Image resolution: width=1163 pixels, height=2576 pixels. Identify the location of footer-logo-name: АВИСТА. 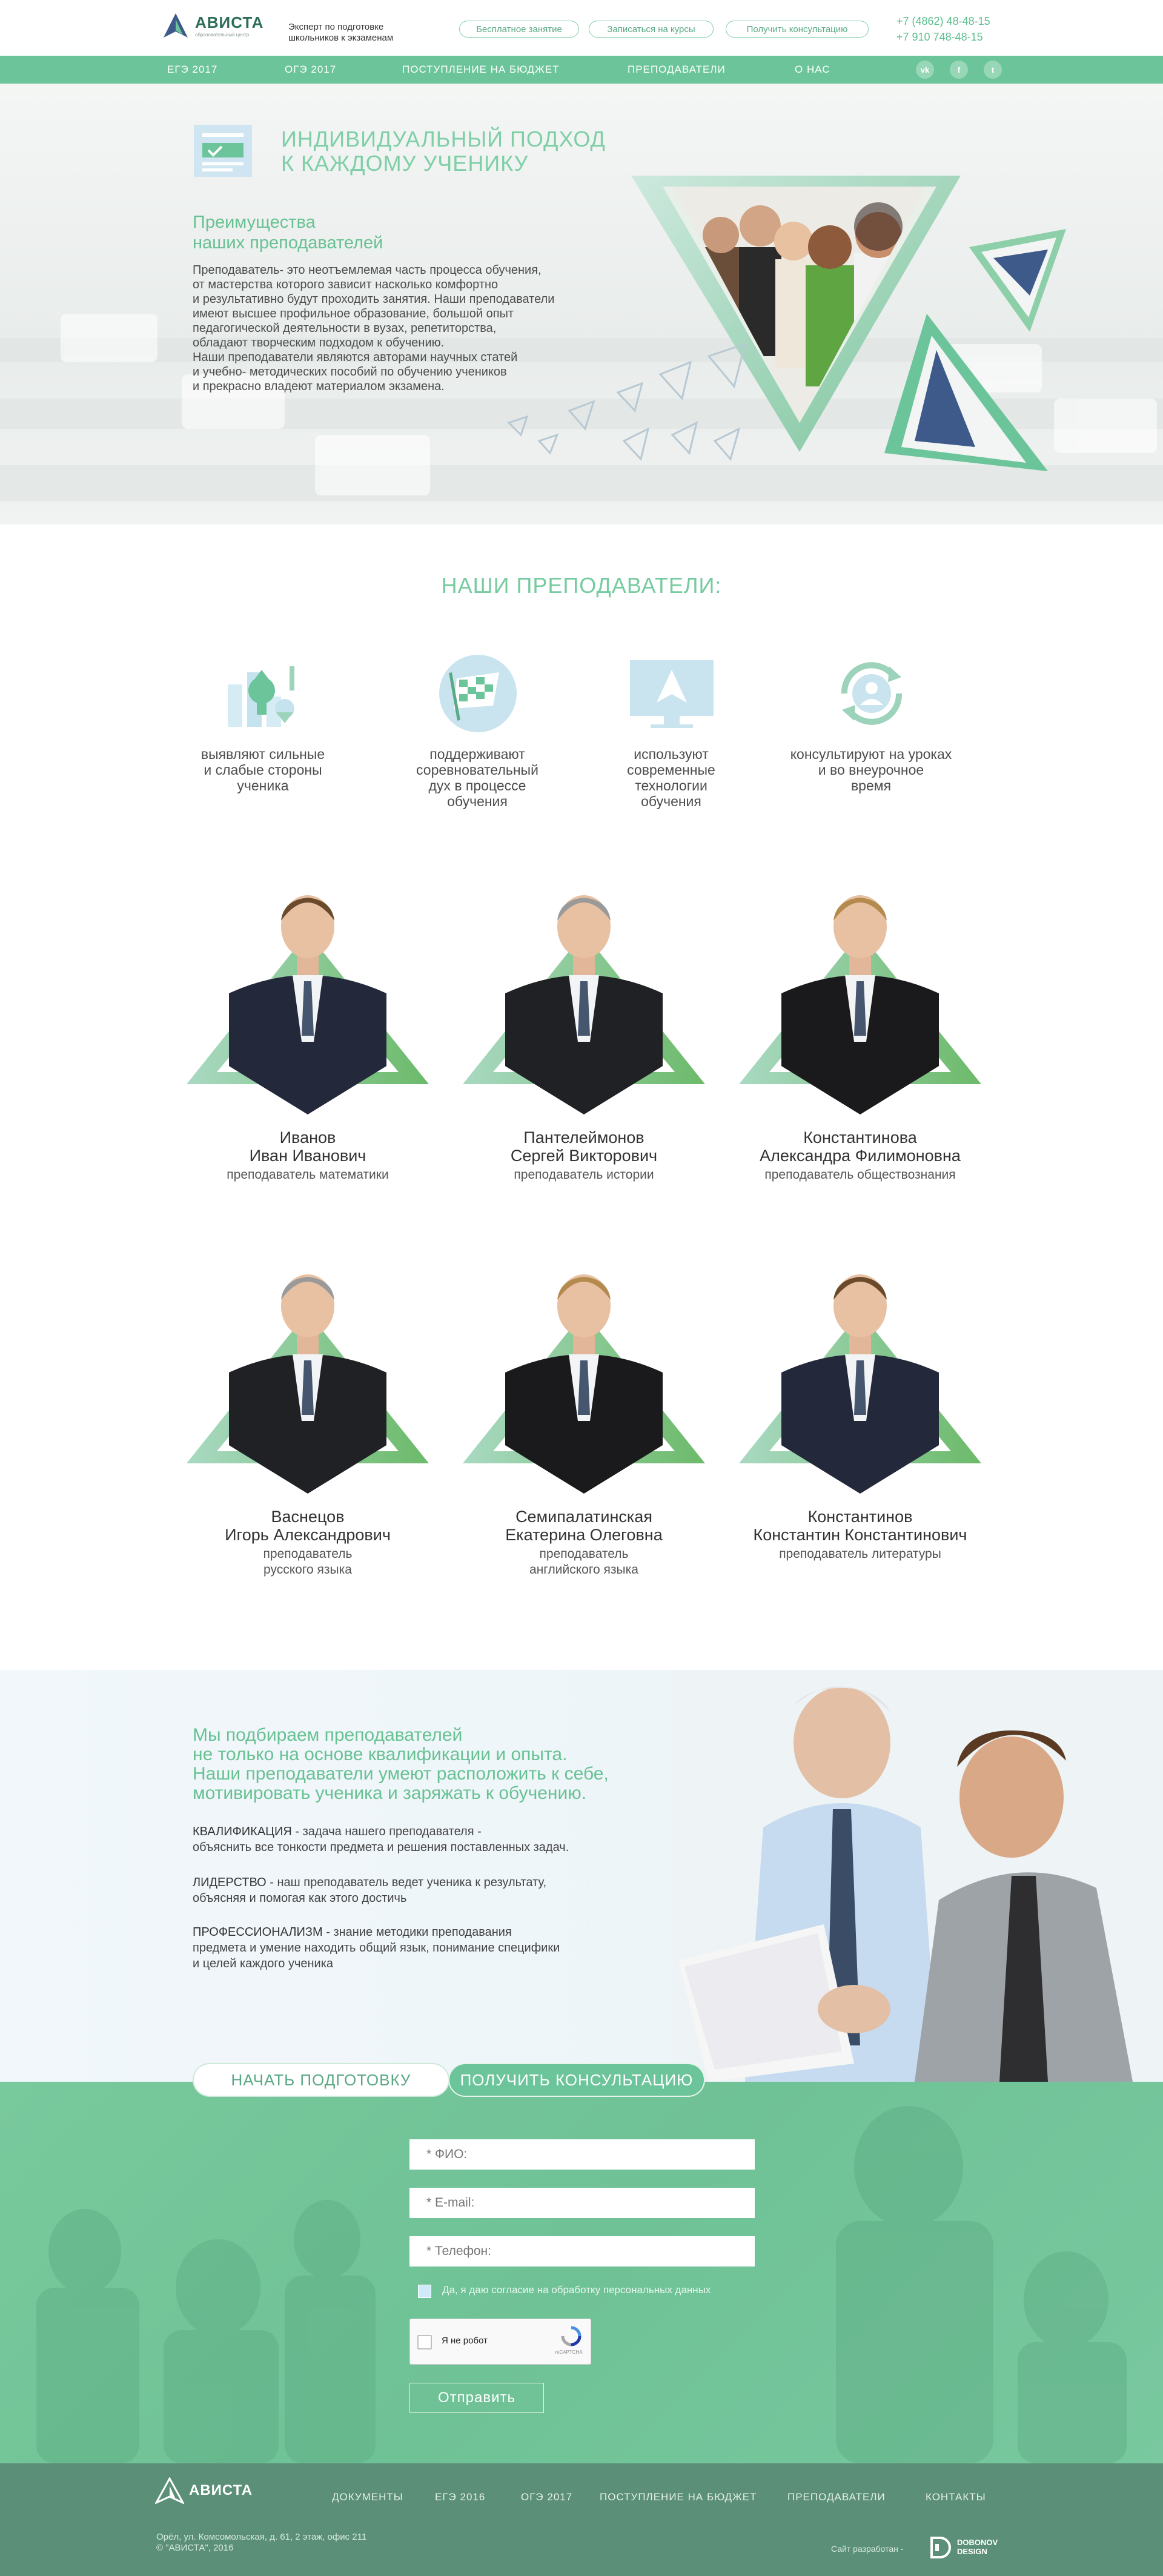
(221, 2490).